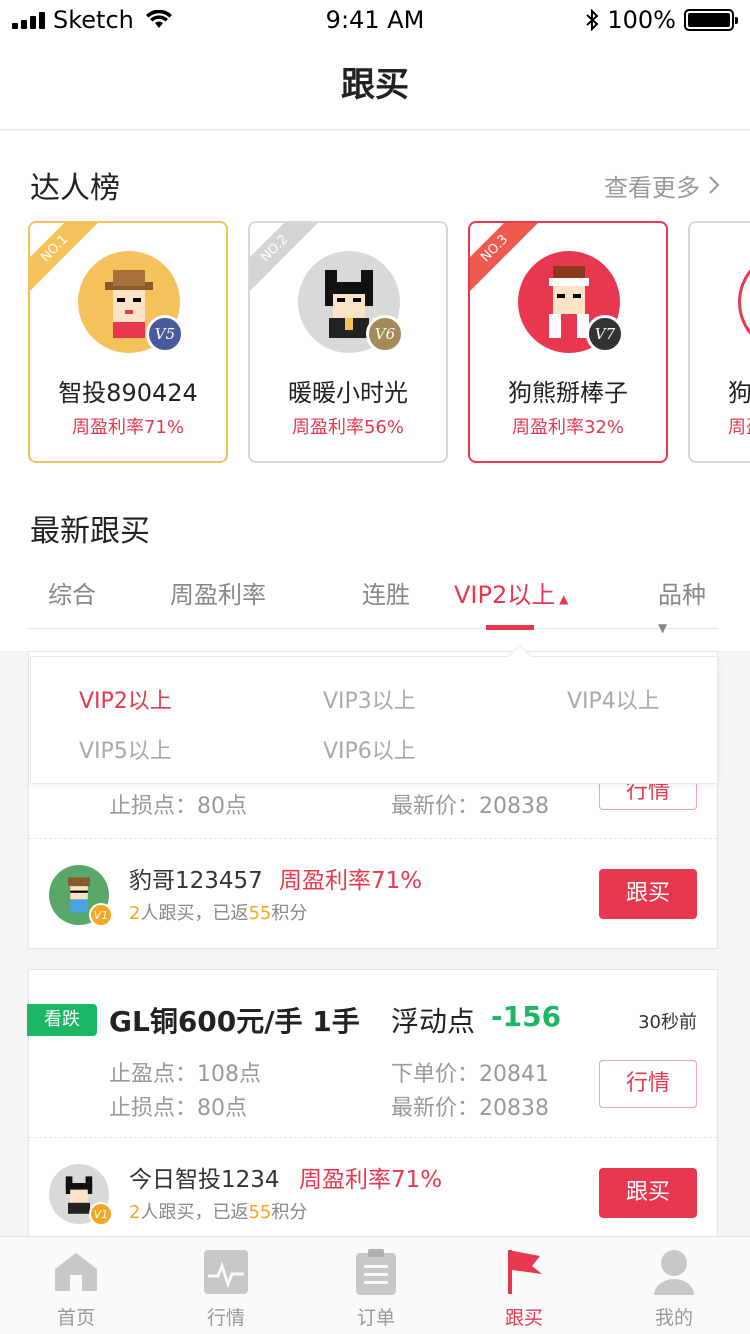  I want to click on tab-label: 订单, so click(375, 1318).